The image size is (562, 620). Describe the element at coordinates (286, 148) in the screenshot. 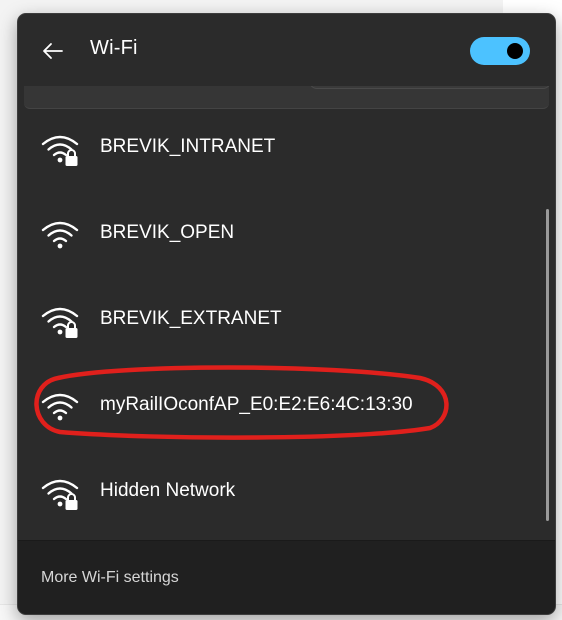

I see `network-item-brevik-intranet: BREVIK_INTRANET` at that location.